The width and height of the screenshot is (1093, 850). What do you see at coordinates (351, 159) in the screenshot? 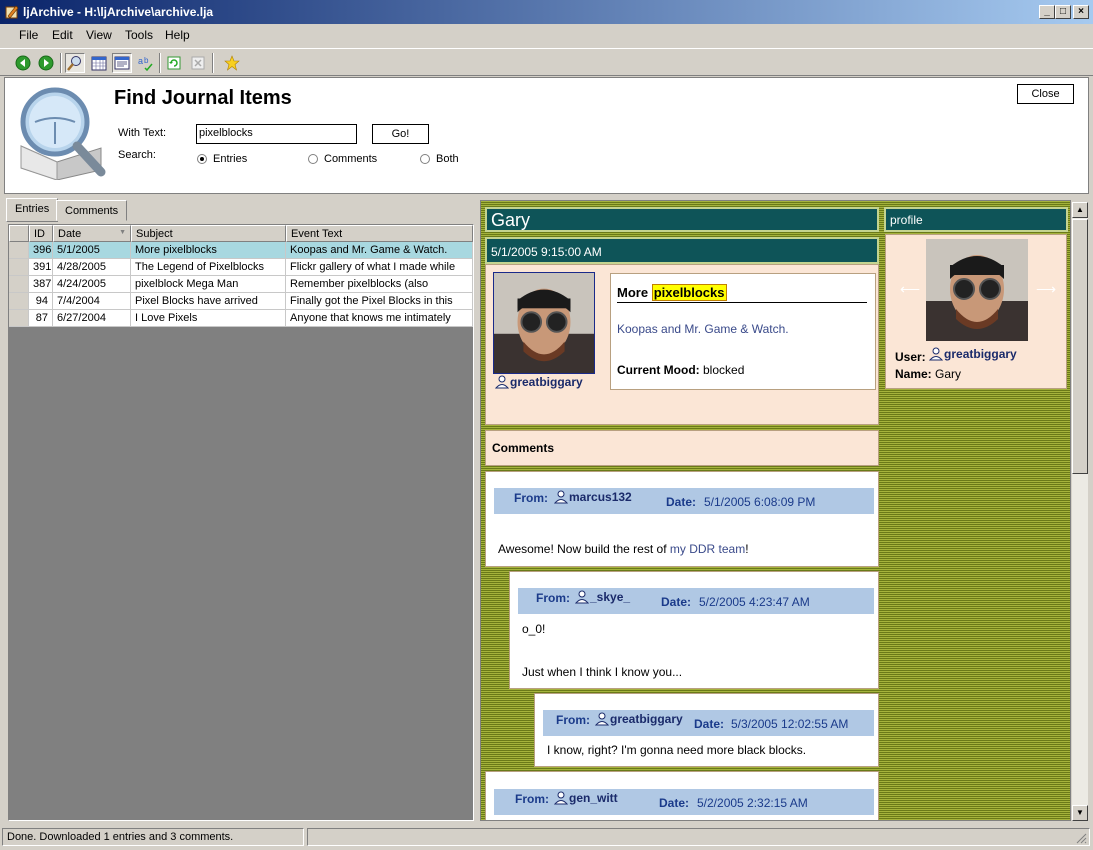
I see `radio-comments-label: Comments` at bounding box center [351, 159].